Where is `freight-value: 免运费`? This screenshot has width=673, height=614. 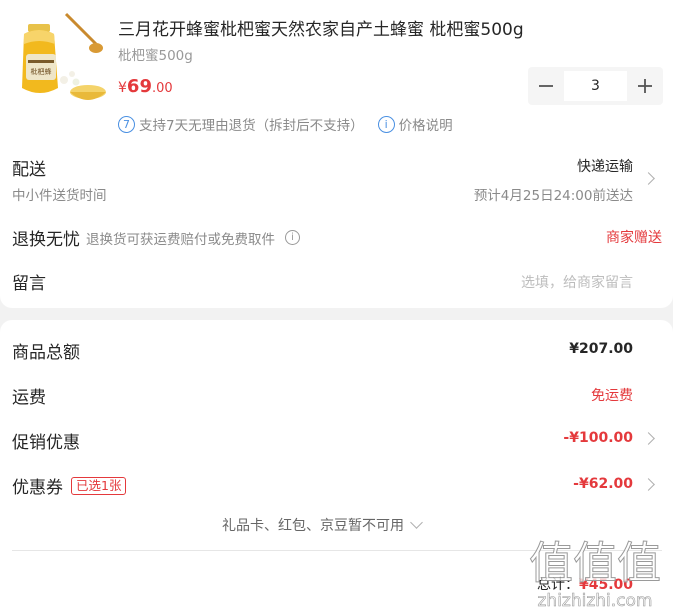 freight-value: 免运费 is located at coordinates (612, 396).